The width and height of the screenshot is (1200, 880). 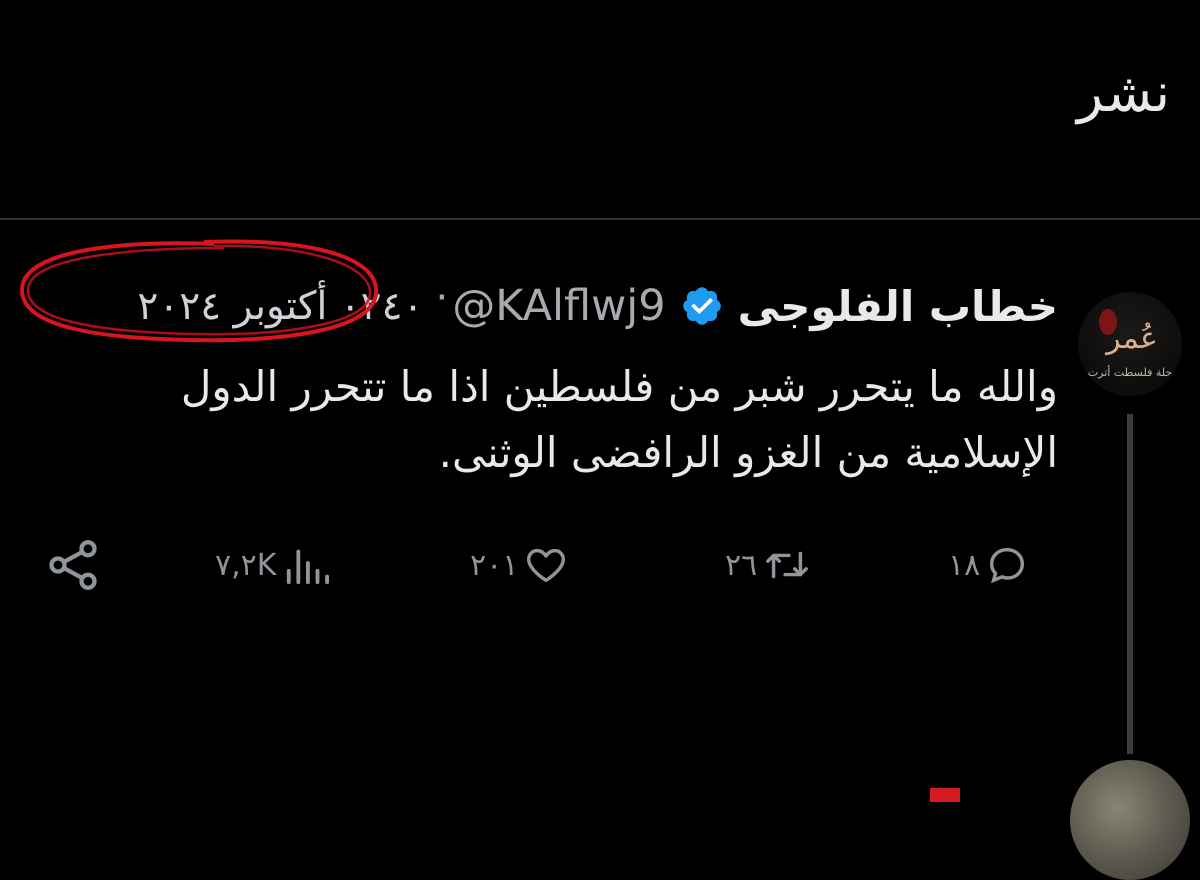 What do you see at coordinates (1130, 584) in the screenshot?
I see `thread-line` at bounding box center [1130, 584].